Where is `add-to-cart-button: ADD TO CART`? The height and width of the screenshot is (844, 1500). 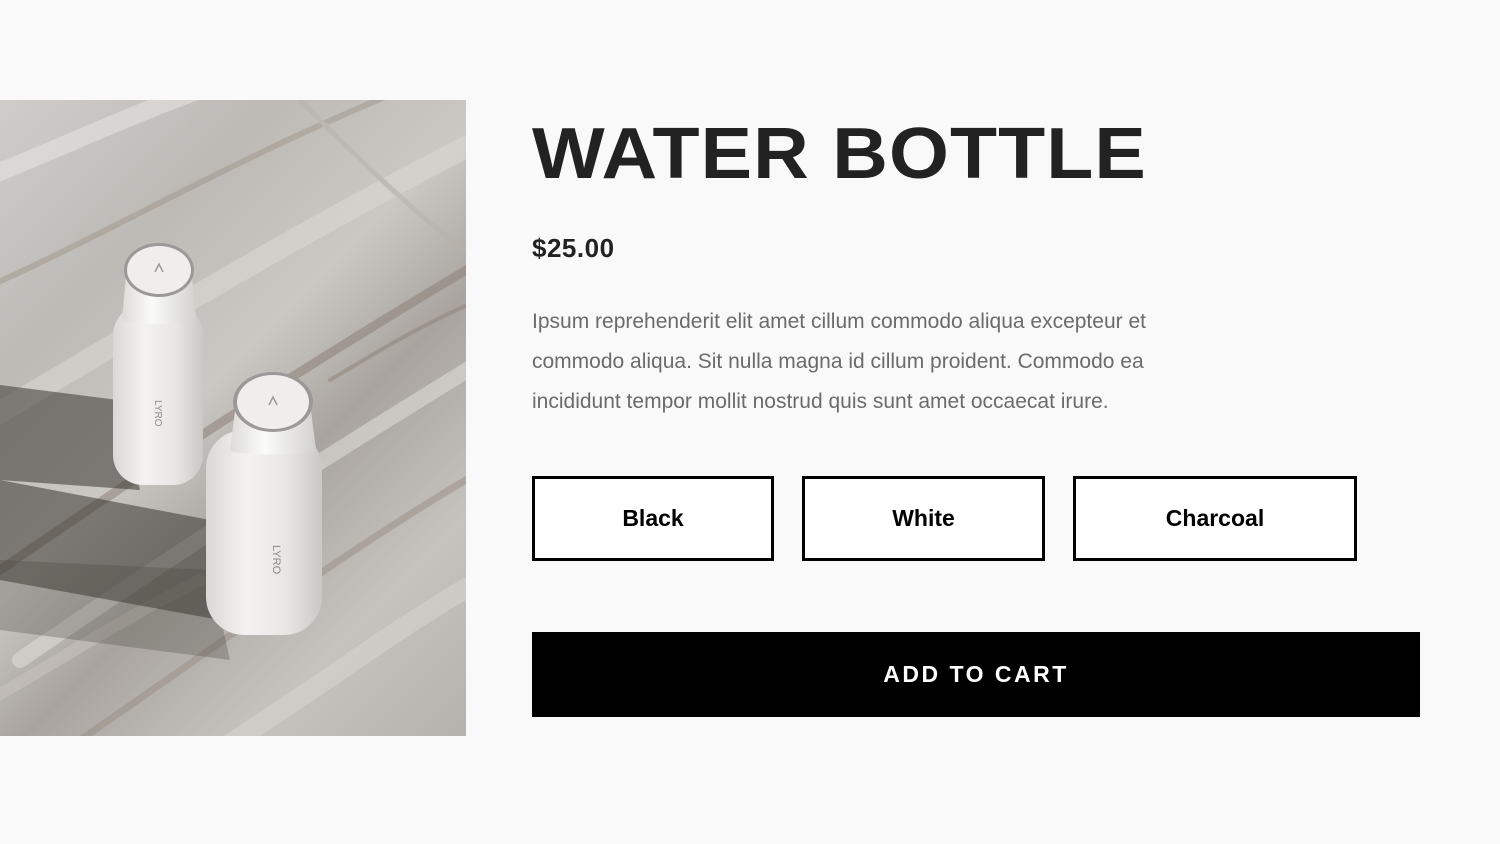 add-to-cart-button: ADD TO CART is located at coordinates (976, 674).